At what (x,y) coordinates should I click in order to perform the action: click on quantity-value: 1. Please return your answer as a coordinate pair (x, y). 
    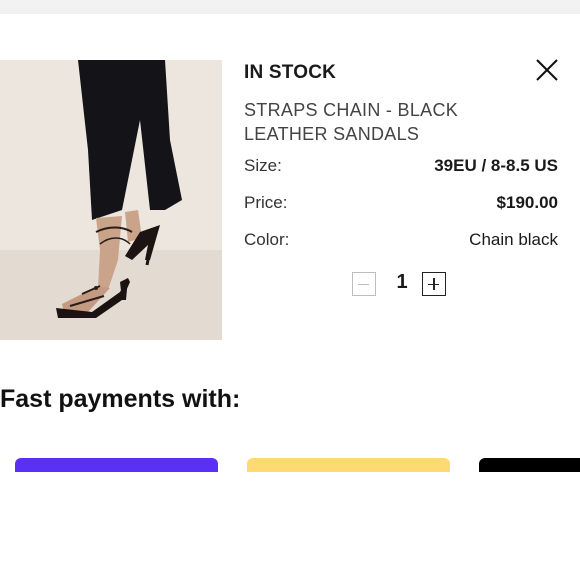
    Looking at the image, I should click on (402, 282).